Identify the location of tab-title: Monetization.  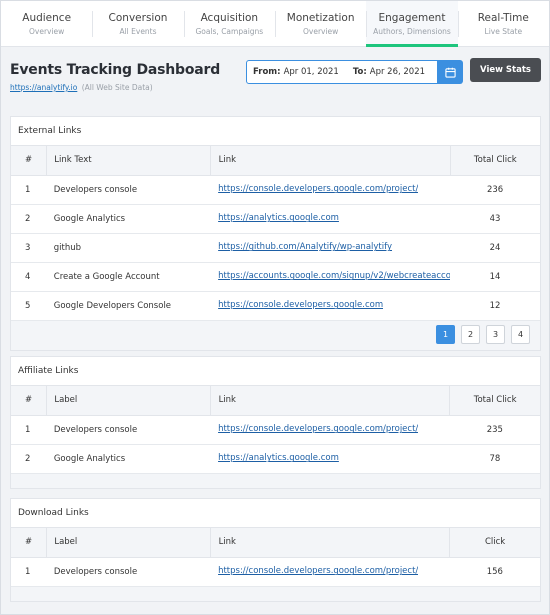
(320, 18).